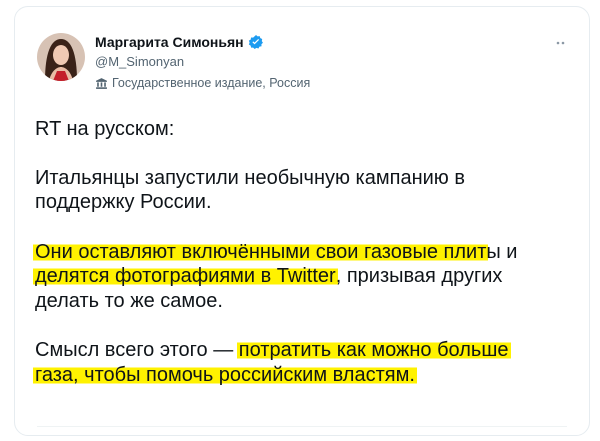 The width and height of the screenshot is (600, 441). I want to click on verified-badge-icon, so click(256, 42).